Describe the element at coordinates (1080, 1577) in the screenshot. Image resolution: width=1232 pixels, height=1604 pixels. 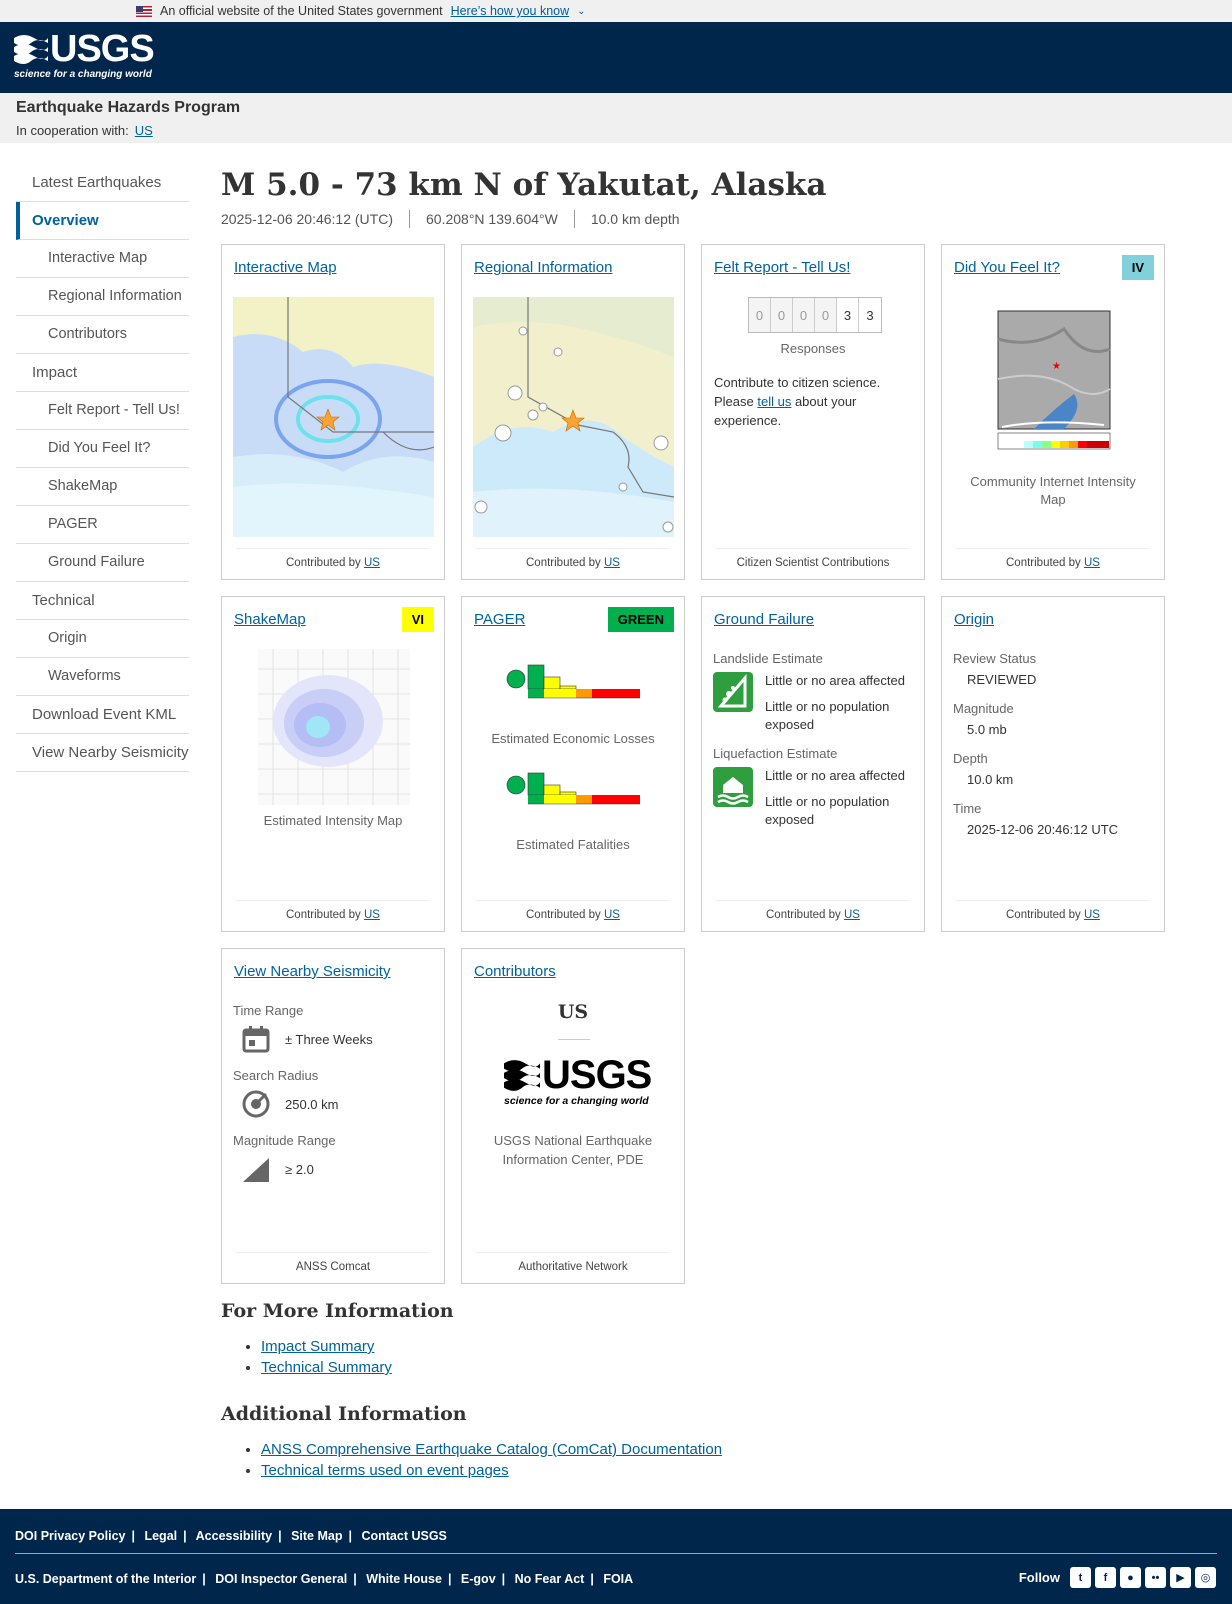
I see `twitter-icon: t` at that location.